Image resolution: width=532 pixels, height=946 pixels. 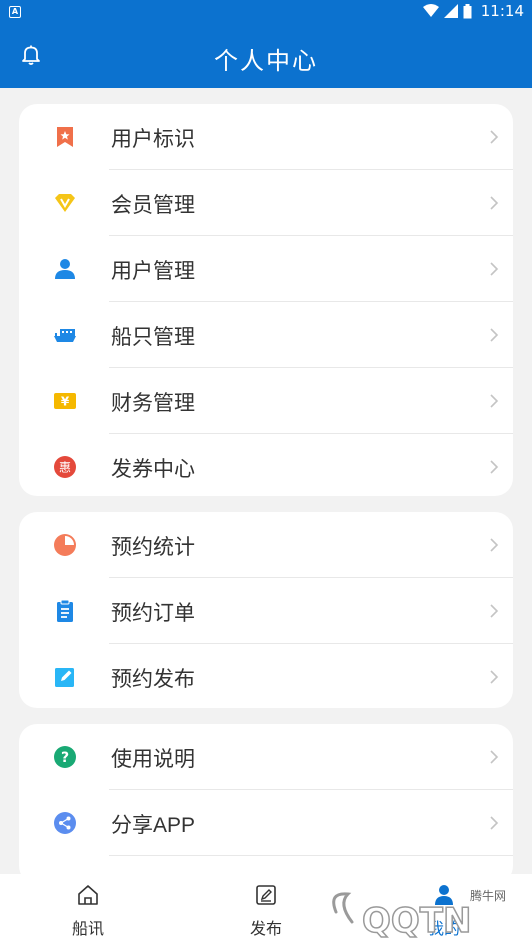 What do you see at coordinates (65, 610) in the screenshot?
I see `clipboard-icon` at bounding box center [65, 610].